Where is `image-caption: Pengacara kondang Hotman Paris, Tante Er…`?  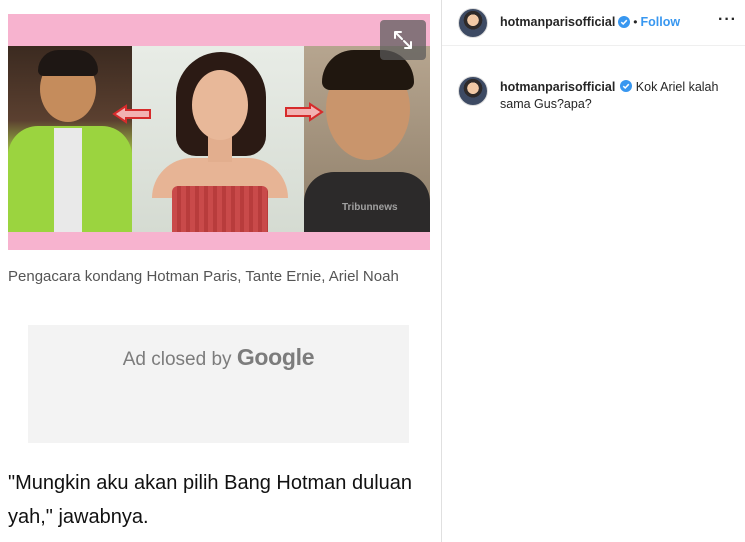 image-caption: Pengacara kondang Hotman Paris, Tante Er… is located at coordinates (203, 276).